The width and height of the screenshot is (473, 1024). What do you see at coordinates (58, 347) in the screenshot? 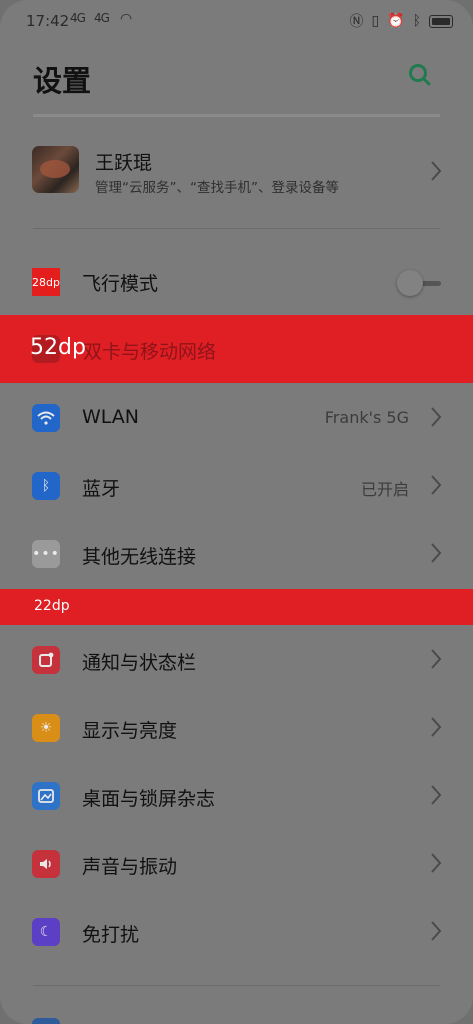
I see `row-height-annotation: 52dp` at bounding box center [58, 347].